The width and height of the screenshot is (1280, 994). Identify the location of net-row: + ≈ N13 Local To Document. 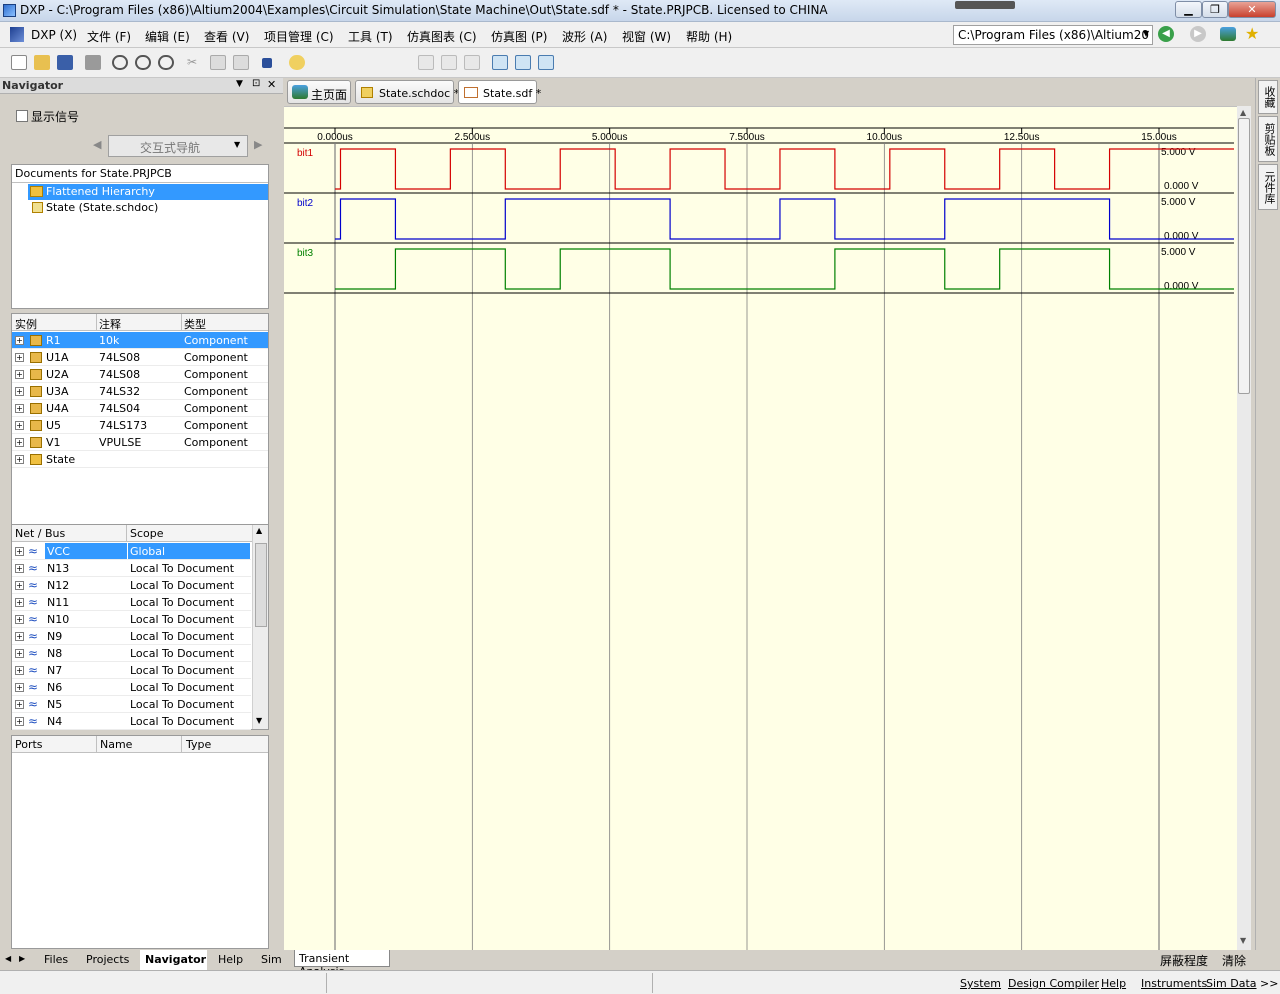
(131, 568).